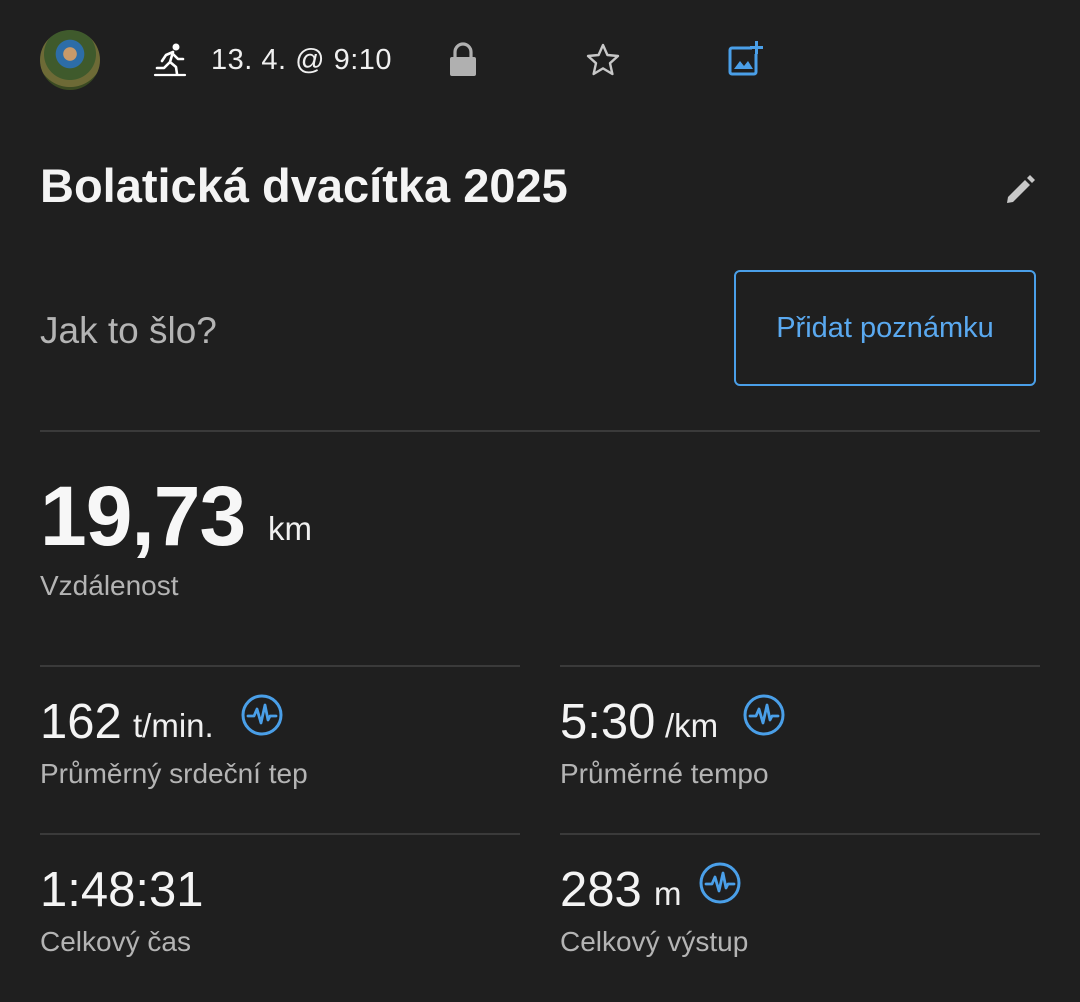 The width and height of the screenshot is (1080, 1002). What do you see at coordinates (143, 516) in the screenshot?
I see `distance-value: 19,73` at bounding box center [143, 516].